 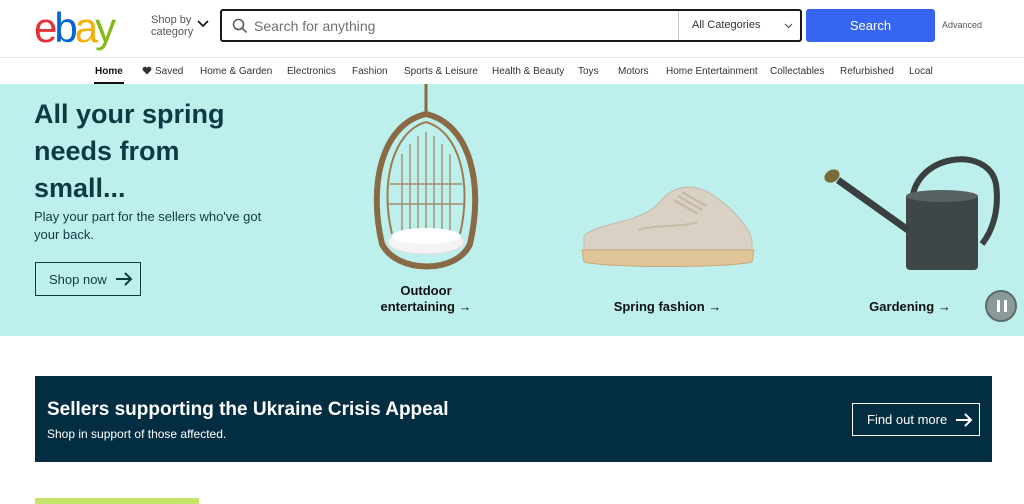 What do you see at coordinates (668, 224) in the screenshot?
I see `sneaker-image` at bounding box center [668, 224].